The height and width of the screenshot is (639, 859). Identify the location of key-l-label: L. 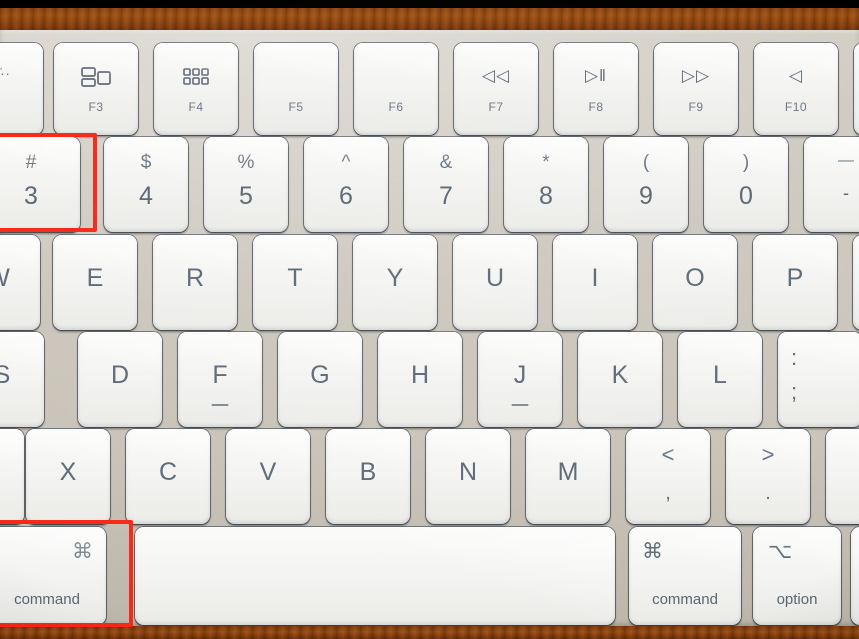
(720, 375).